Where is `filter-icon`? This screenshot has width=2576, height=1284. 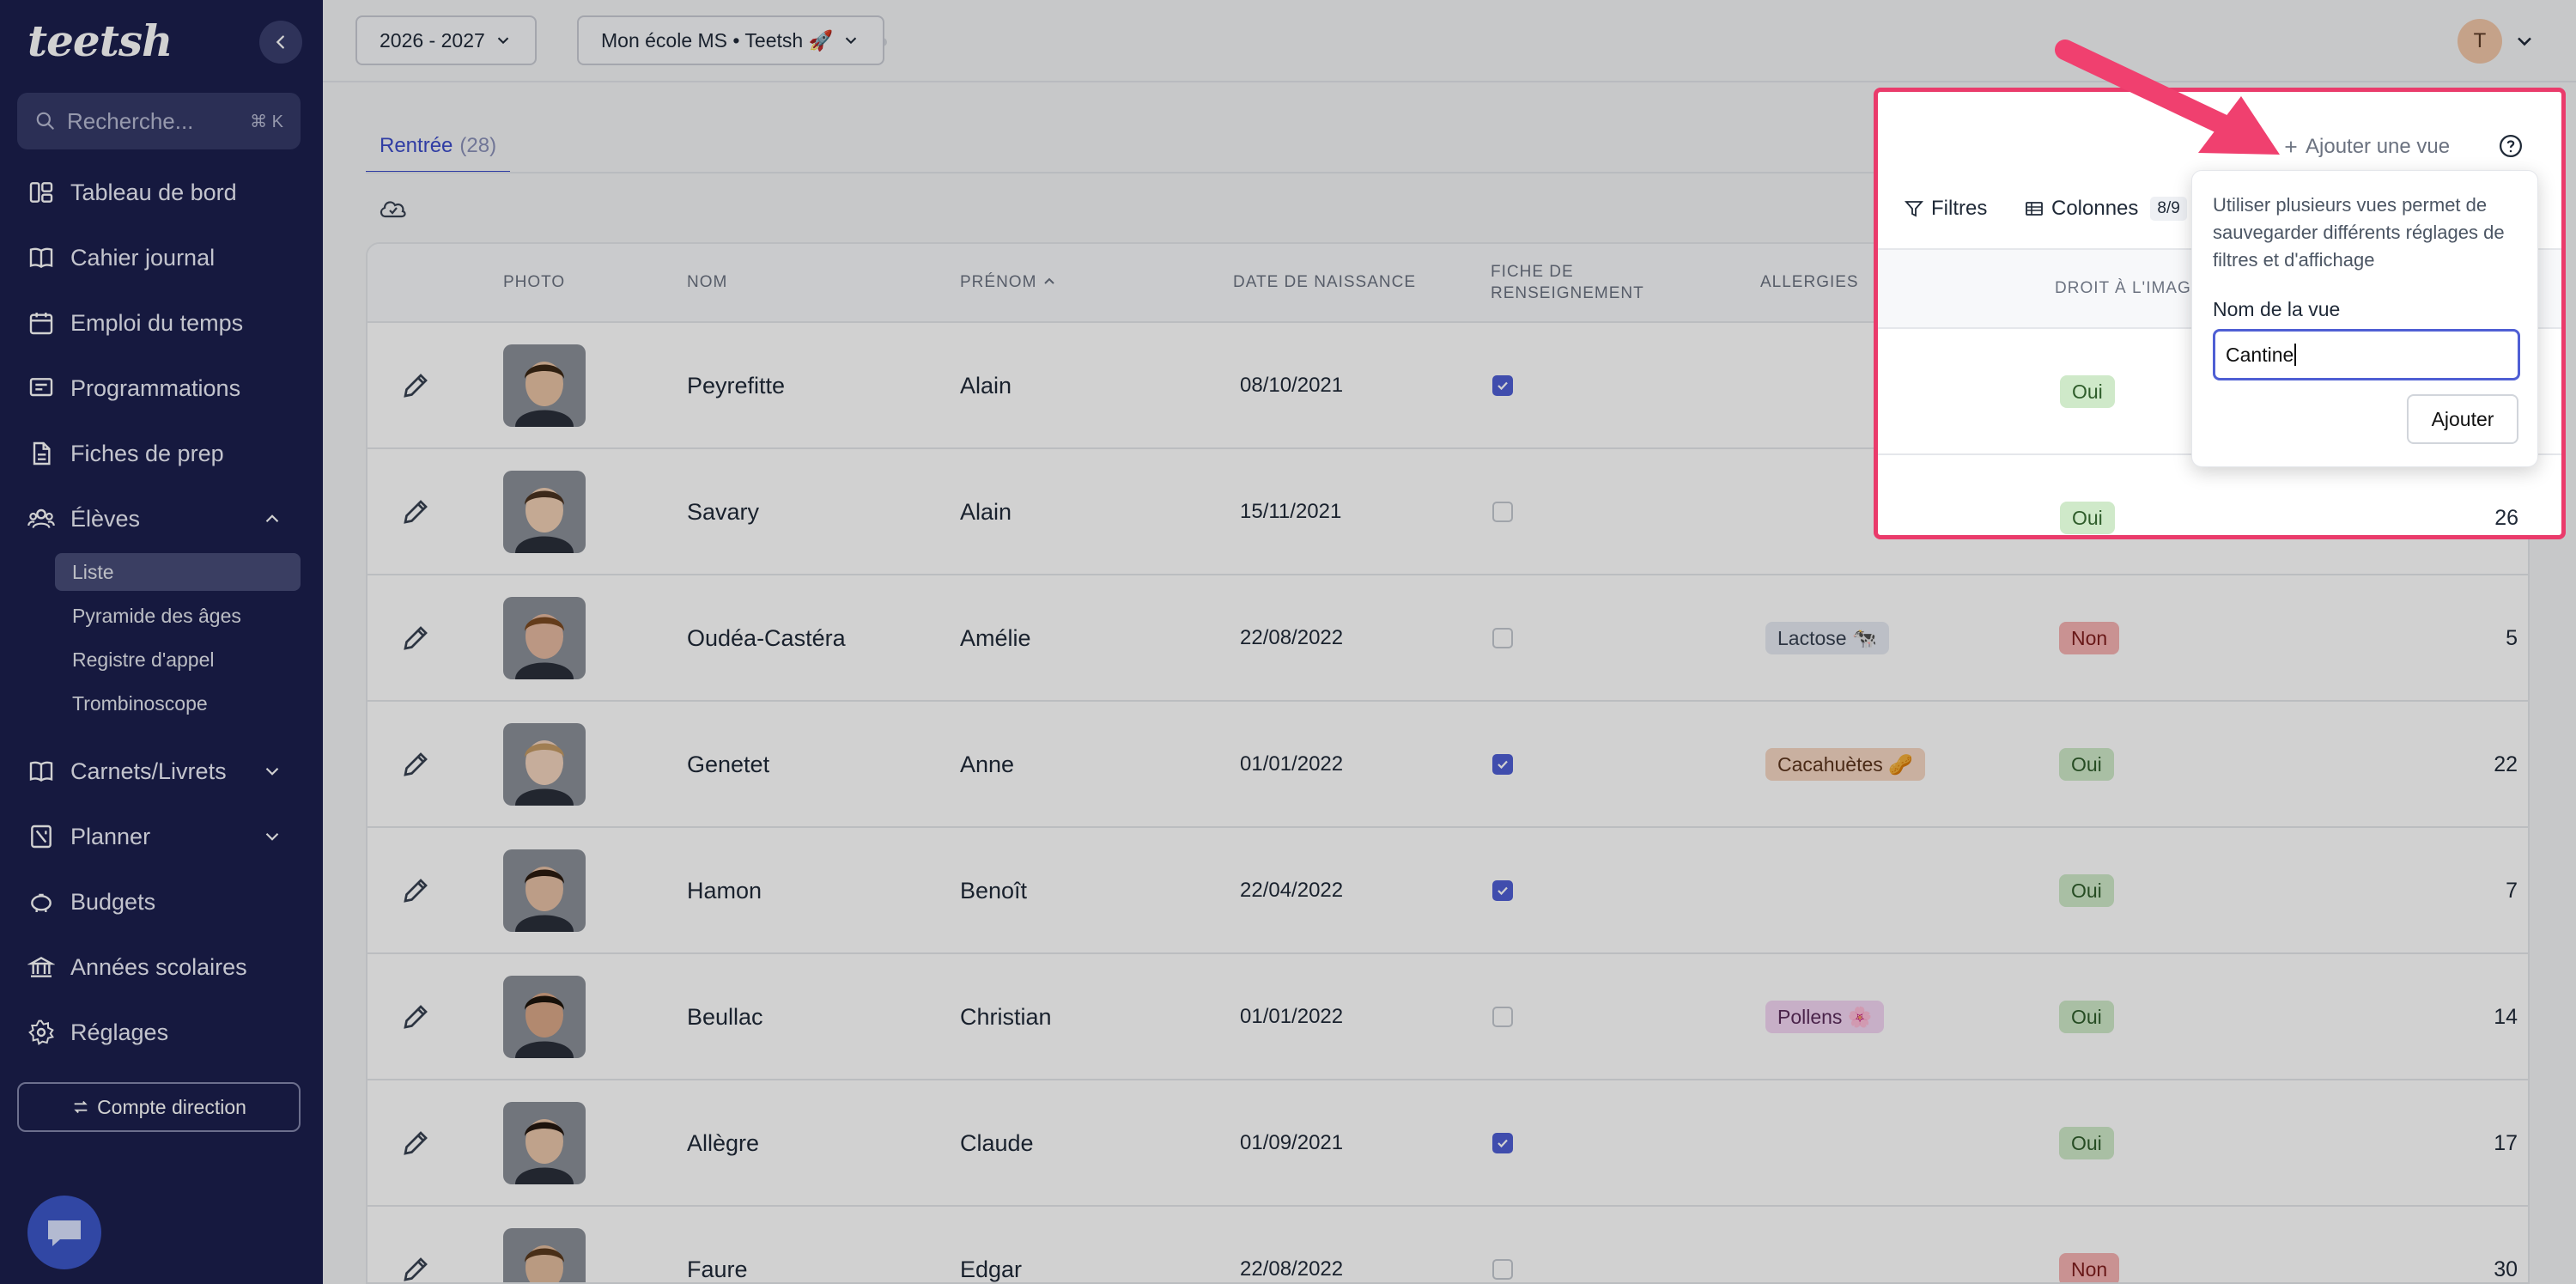
filter-icon is located at coordinates (1914, 209).